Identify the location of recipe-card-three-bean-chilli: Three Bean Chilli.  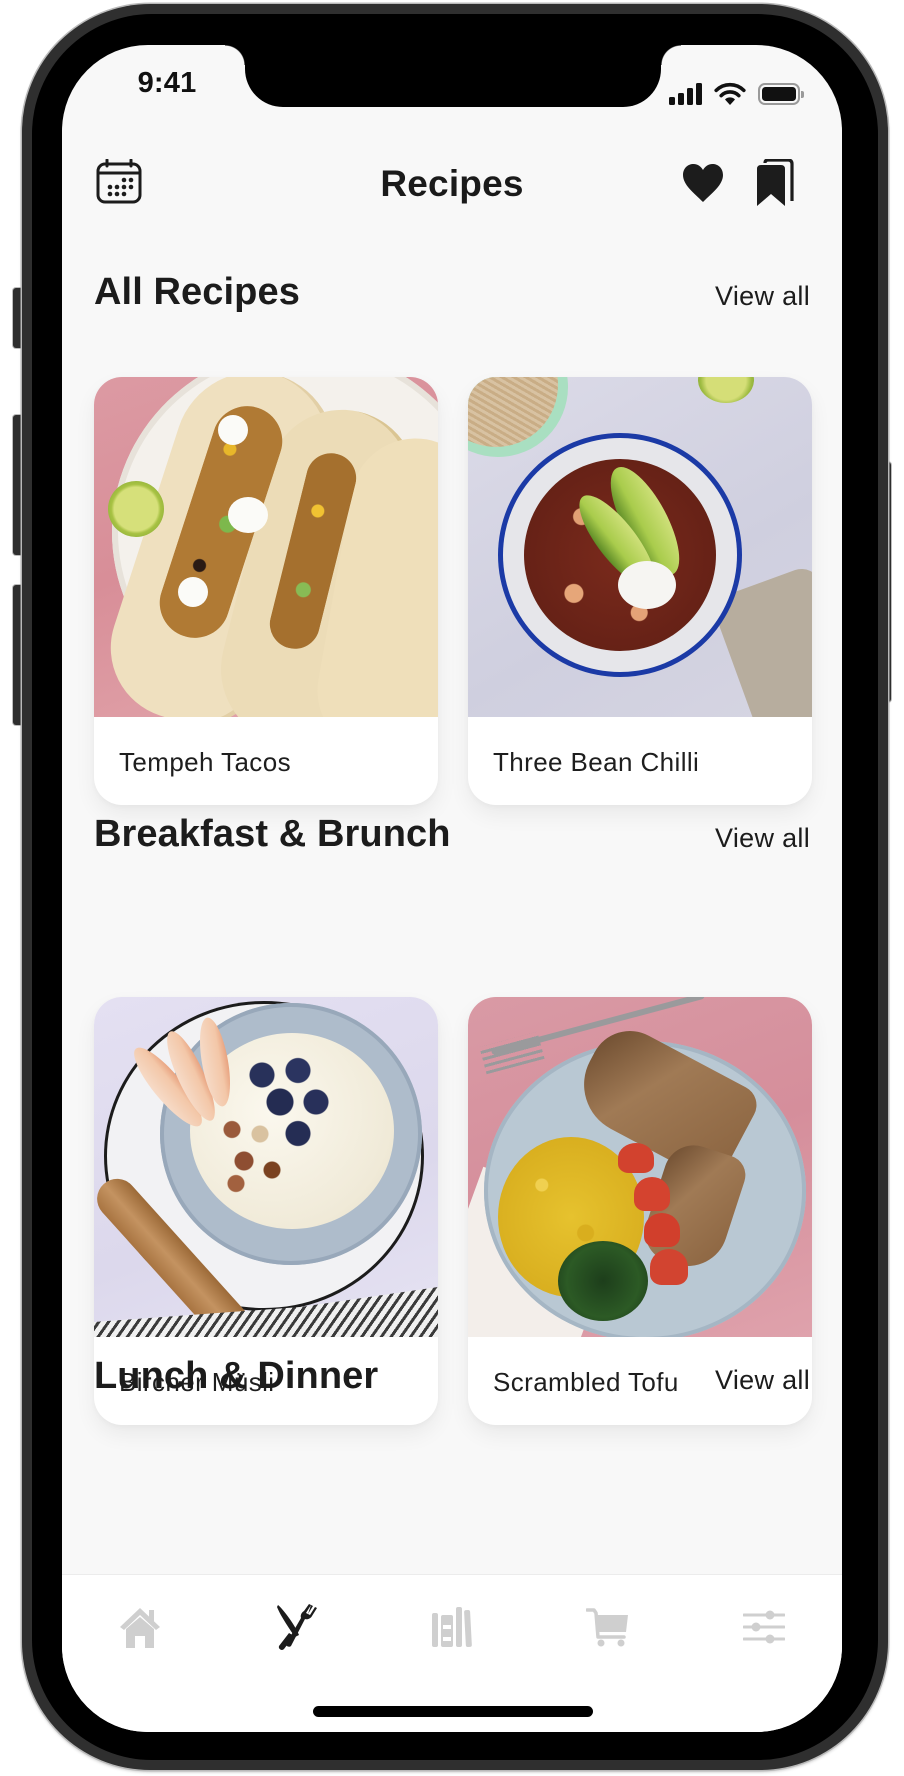
(640, 591).